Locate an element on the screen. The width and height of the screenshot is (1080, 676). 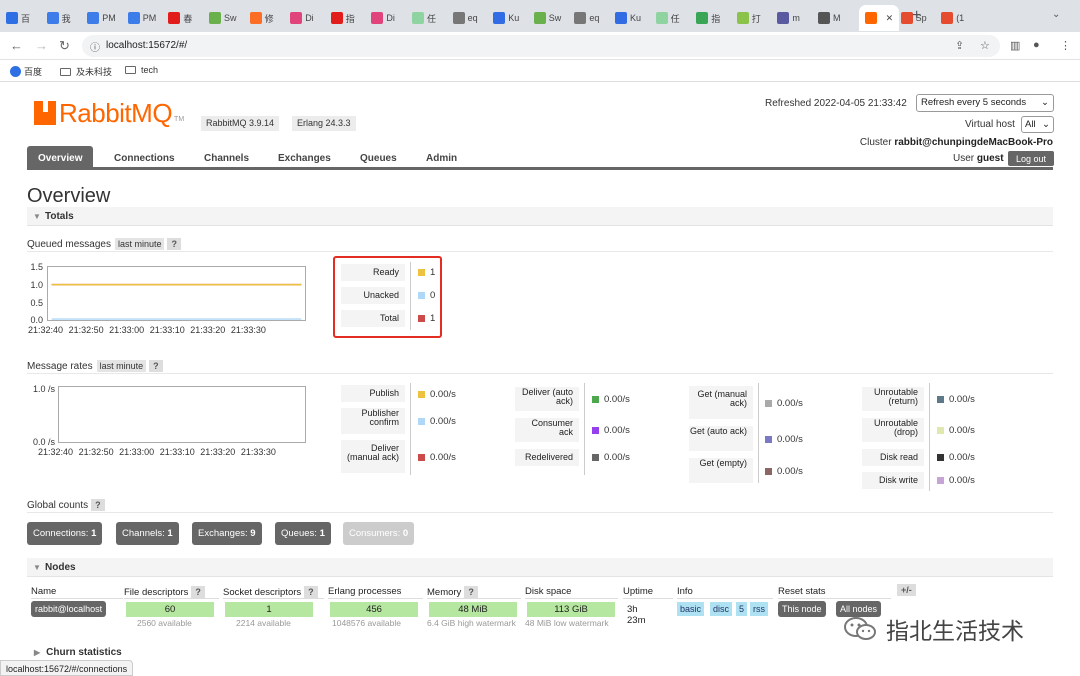
connections-count-button: Connections: 1 is located at coordinates (65, 533).